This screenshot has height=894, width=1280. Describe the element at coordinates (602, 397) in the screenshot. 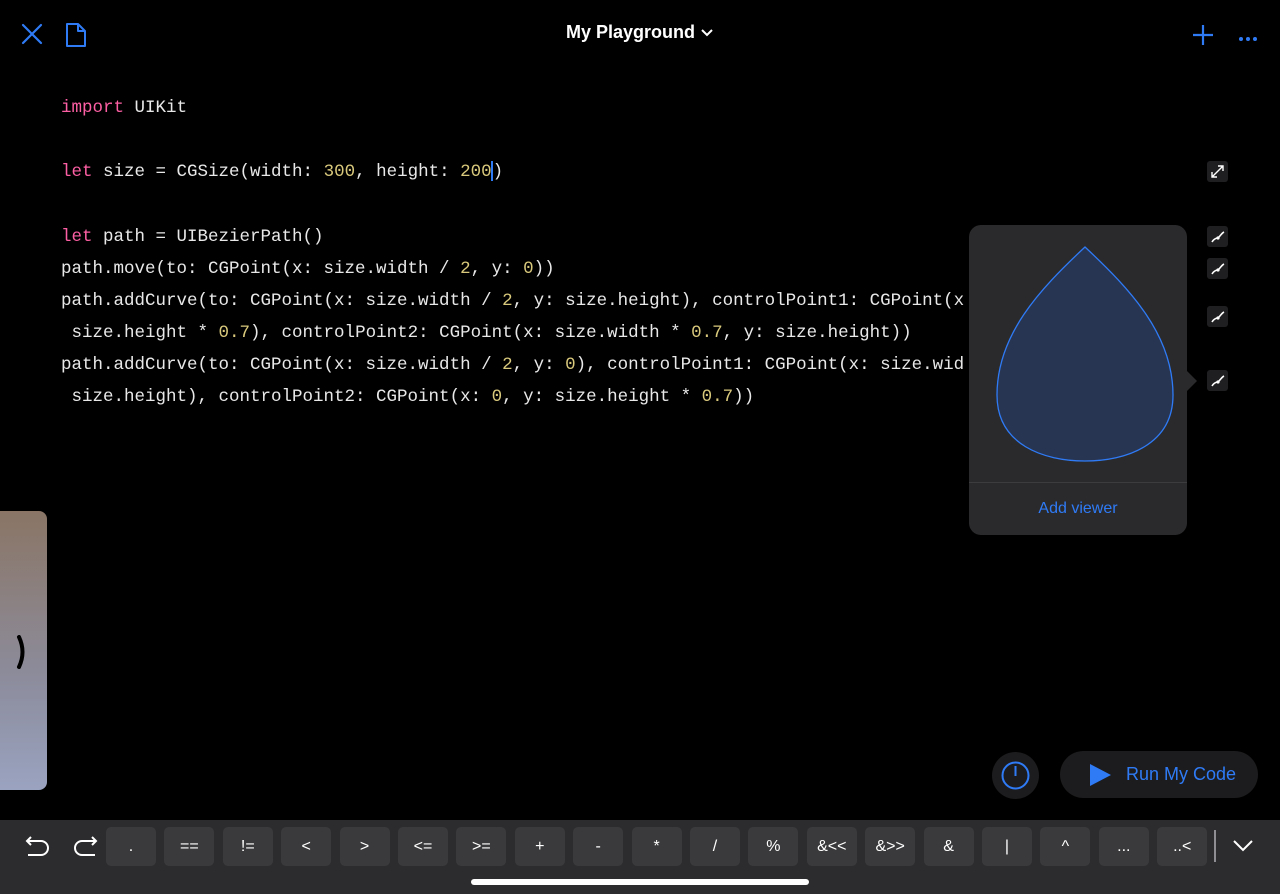

I see `code-token: , y: size.height *` at that location.